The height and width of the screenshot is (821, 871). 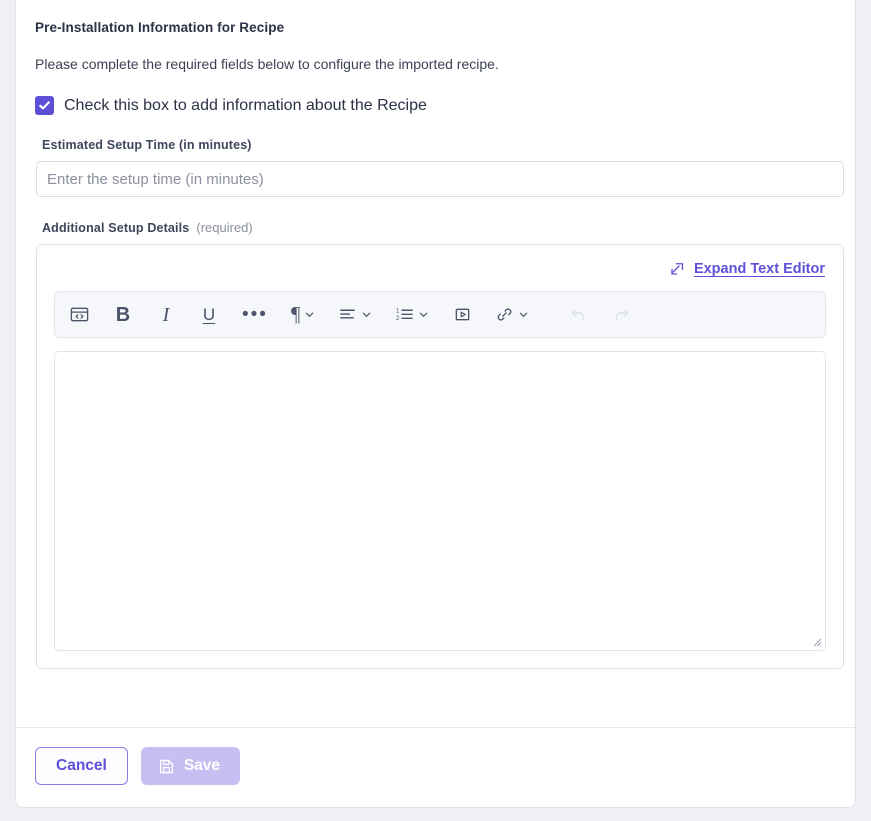 I want to click on link-icon, so click(x=505, y=314).